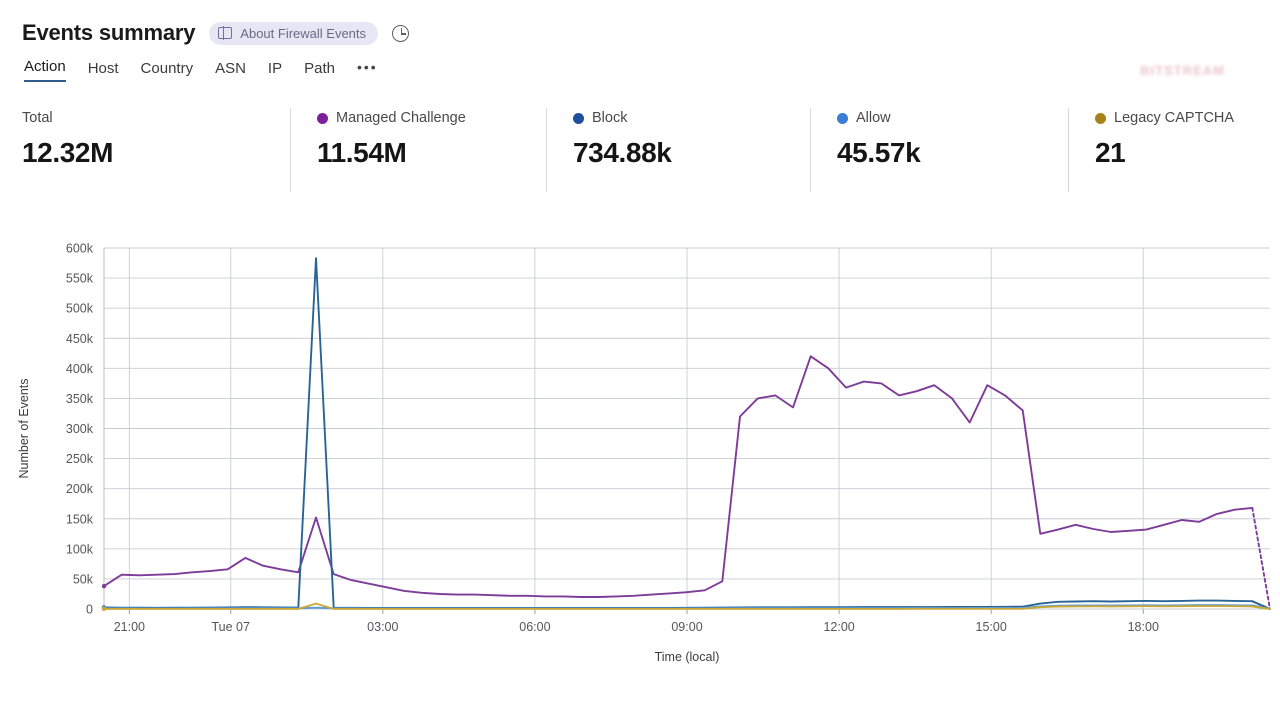  Describe the element at coordinates (418, 150) in the screenshot. I see `stat-managed-challenge: Managed Challenge 11.54M` at that location.